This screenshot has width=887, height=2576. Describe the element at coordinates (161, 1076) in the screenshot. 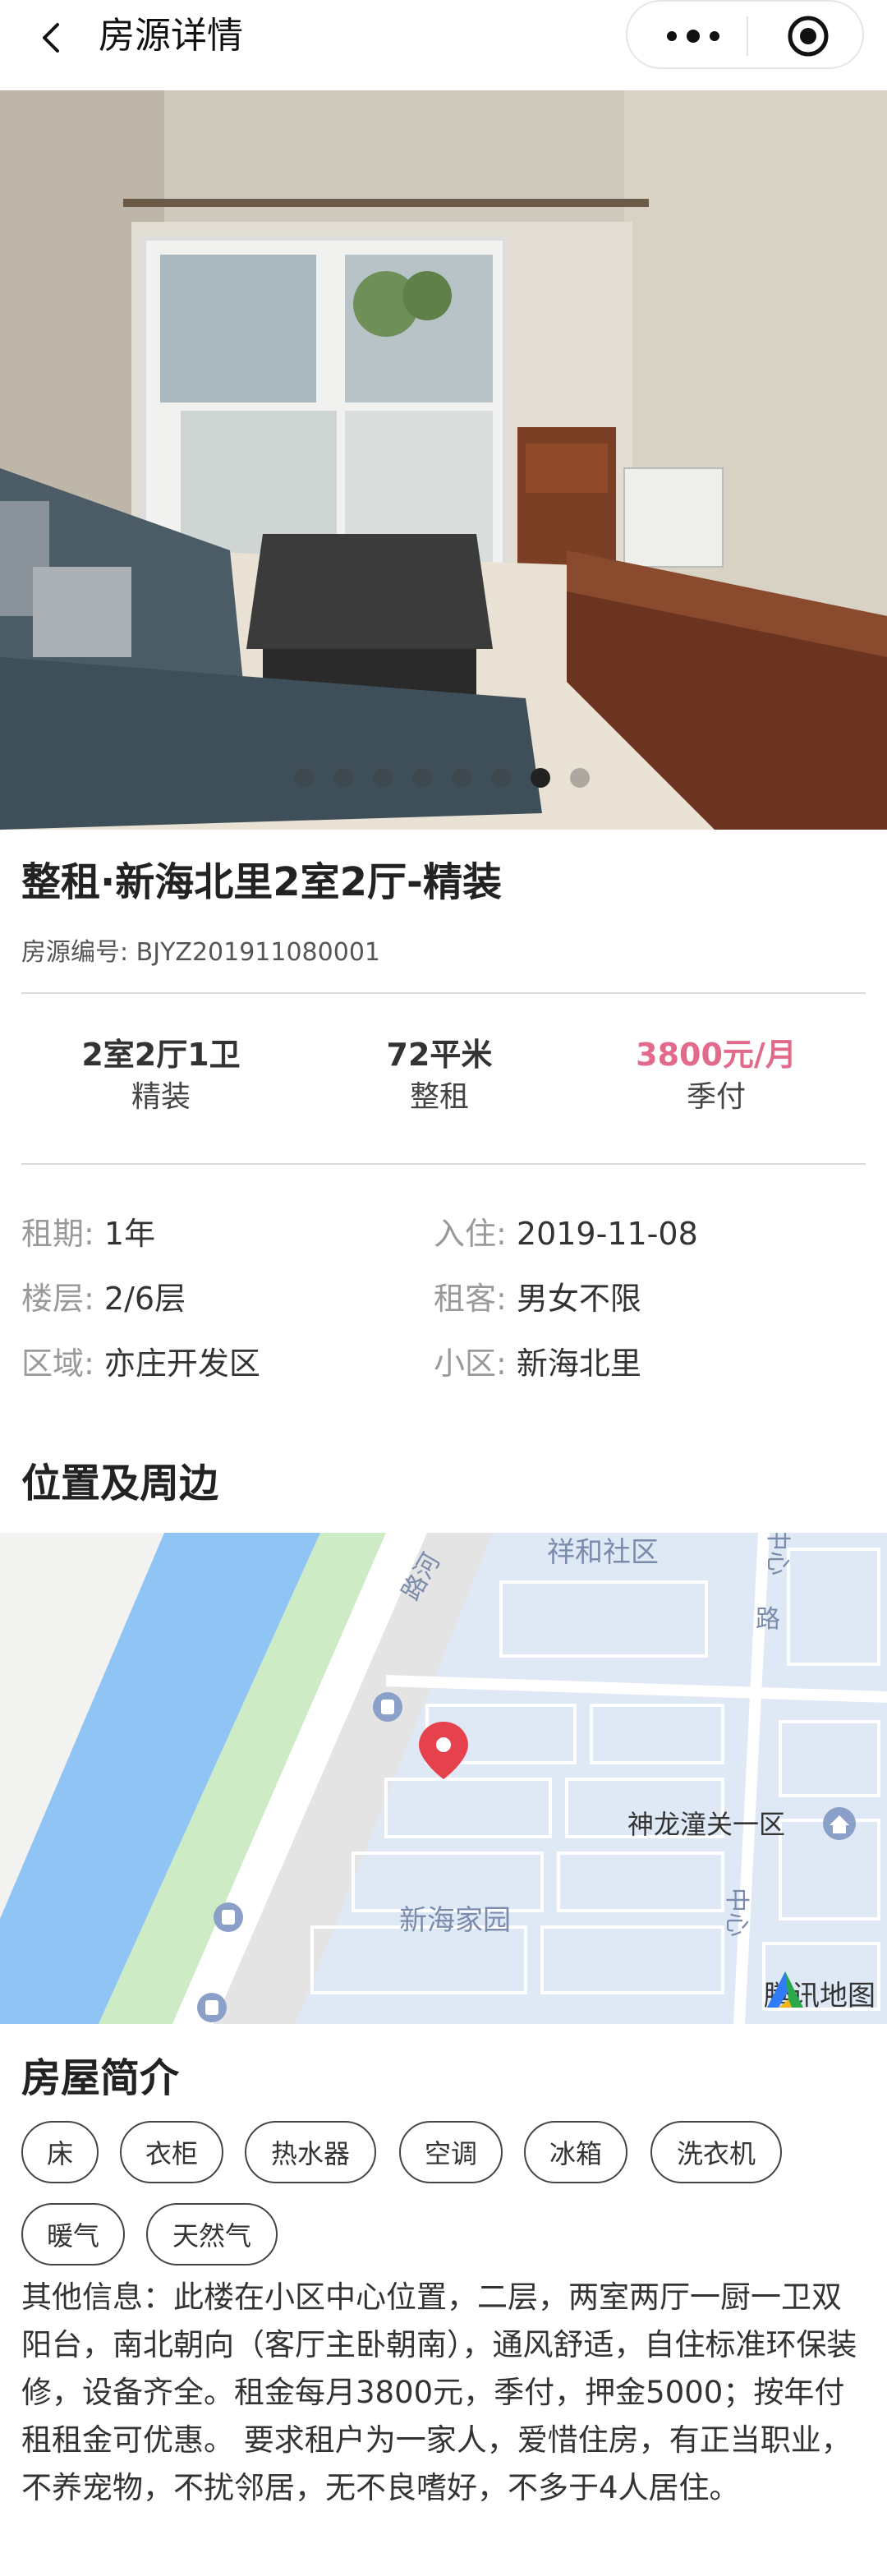

I see `stat-layout: 2室2厅1卫 精装` at that location.